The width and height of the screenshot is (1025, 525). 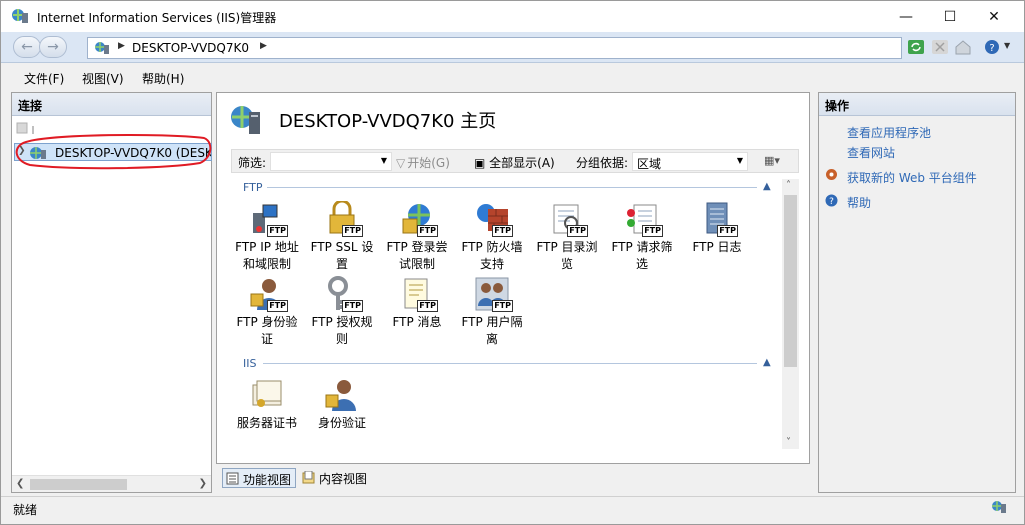 I want to click on forward-button: →, so click(x=53, y=47).